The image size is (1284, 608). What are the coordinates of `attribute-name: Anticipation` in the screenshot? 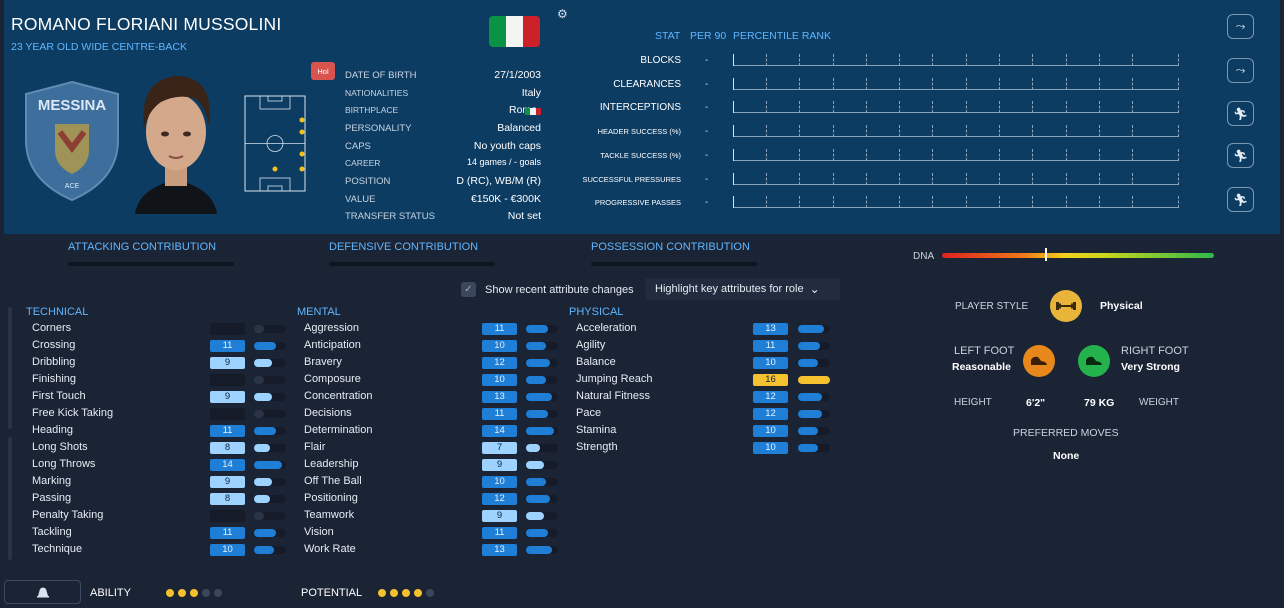 It's located at (332, 345).